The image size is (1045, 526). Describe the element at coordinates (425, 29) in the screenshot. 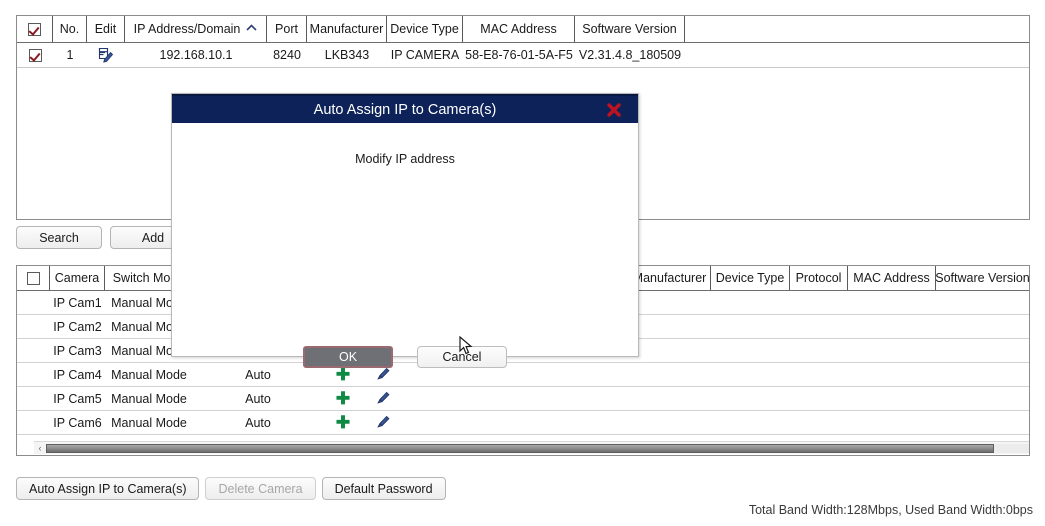

I see `device-table-col-device-type: Device Type` at that location.